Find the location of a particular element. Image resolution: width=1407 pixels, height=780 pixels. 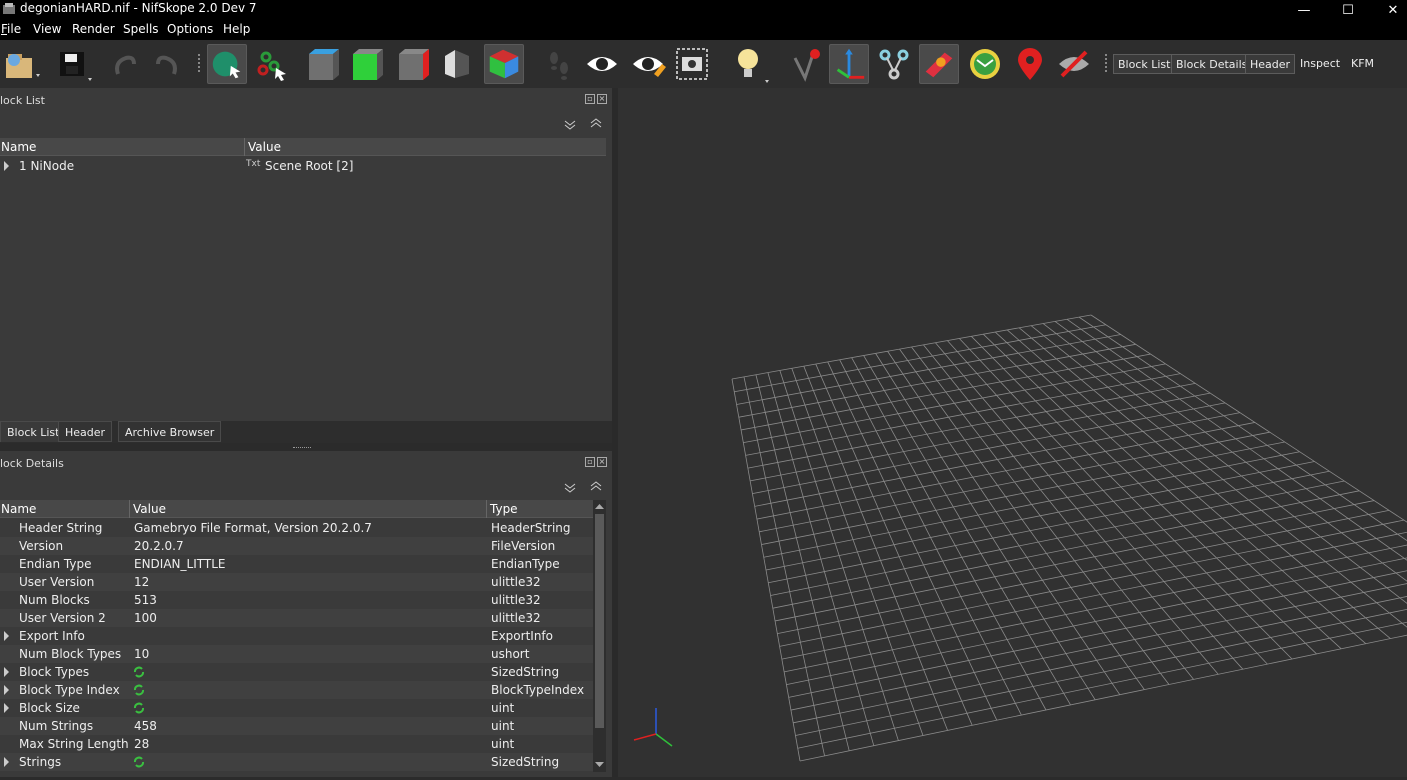

tab-block-list: Block List is located at coordinates (33, 431).